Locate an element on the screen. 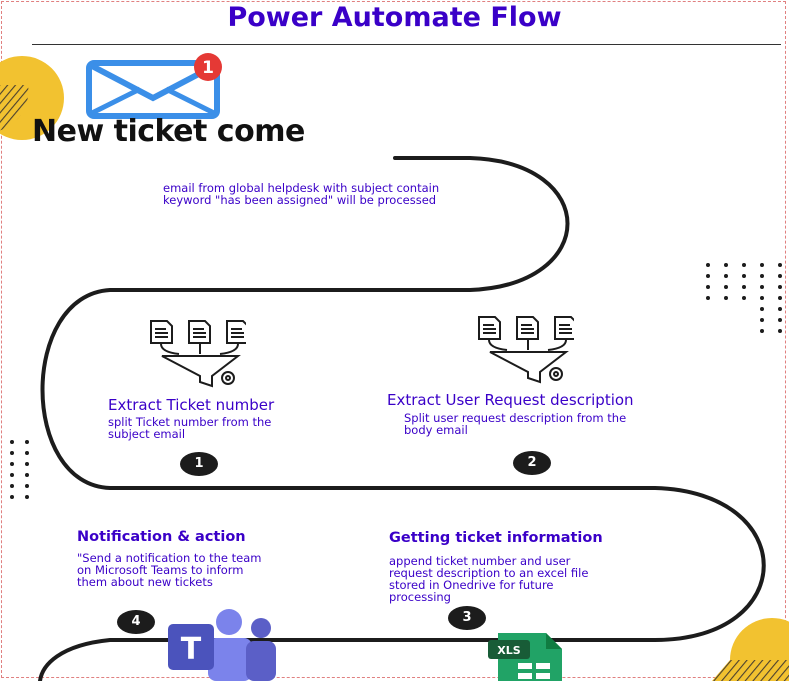 The height and width of the screenshot is (681, 789). badge-count: 1 is located at coordinates (208, 68).